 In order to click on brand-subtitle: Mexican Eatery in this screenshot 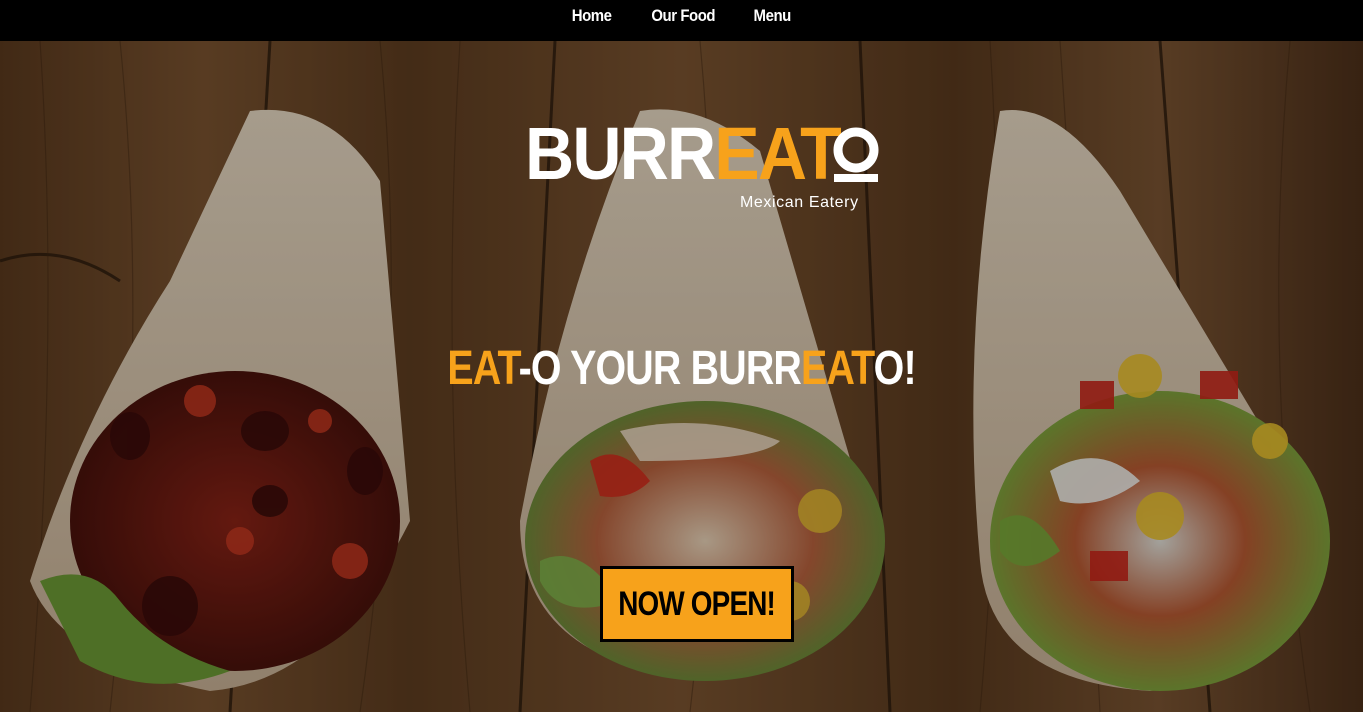, I will do `click(799, 202)`.